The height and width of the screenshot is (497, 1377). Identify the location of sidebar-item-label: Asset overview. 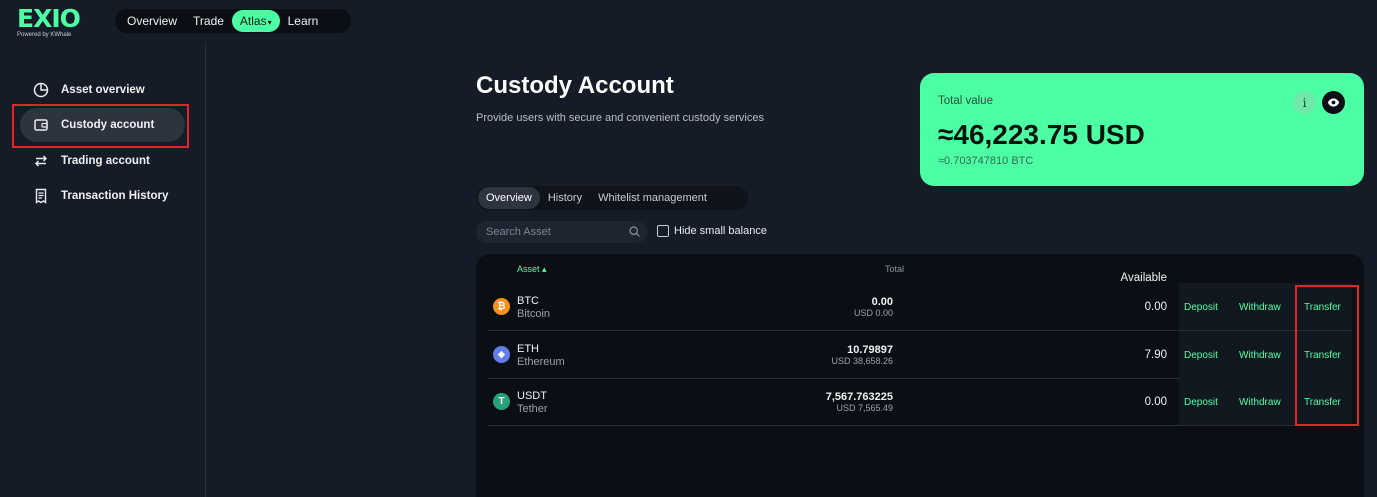
(103, 90).